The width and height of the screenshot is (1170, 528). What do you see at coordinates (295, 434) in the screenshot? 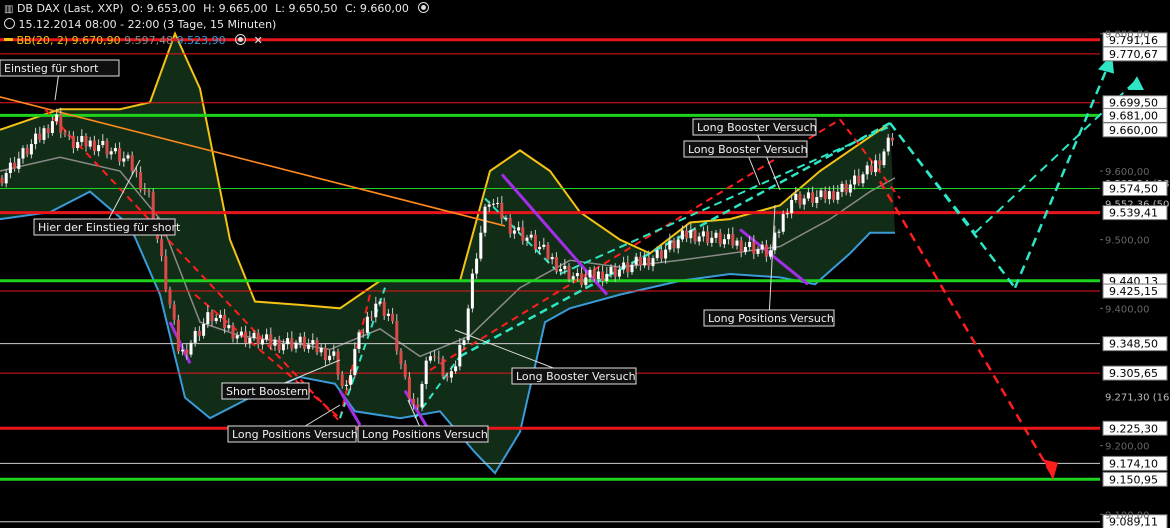
I see `annotation-label-3: Long Positions Versuch` at bounding box center [295, 434].